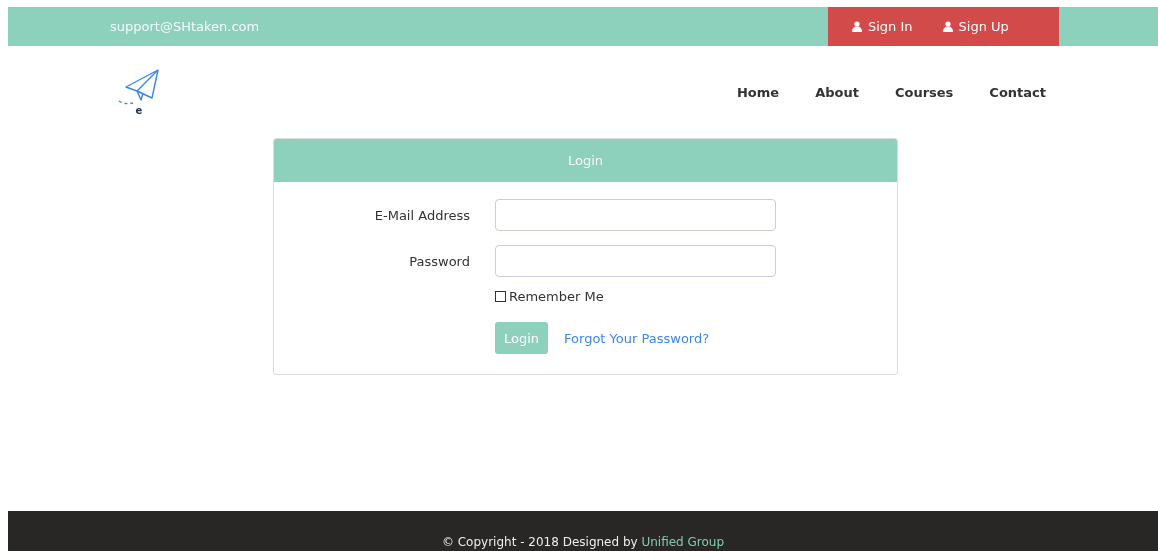 Image resolution: width=1158 pixels, height=551 pixels. Describe the element at coordinates (975, 26) in the screenshot. I see `auth-button: Sign Up` at that location.